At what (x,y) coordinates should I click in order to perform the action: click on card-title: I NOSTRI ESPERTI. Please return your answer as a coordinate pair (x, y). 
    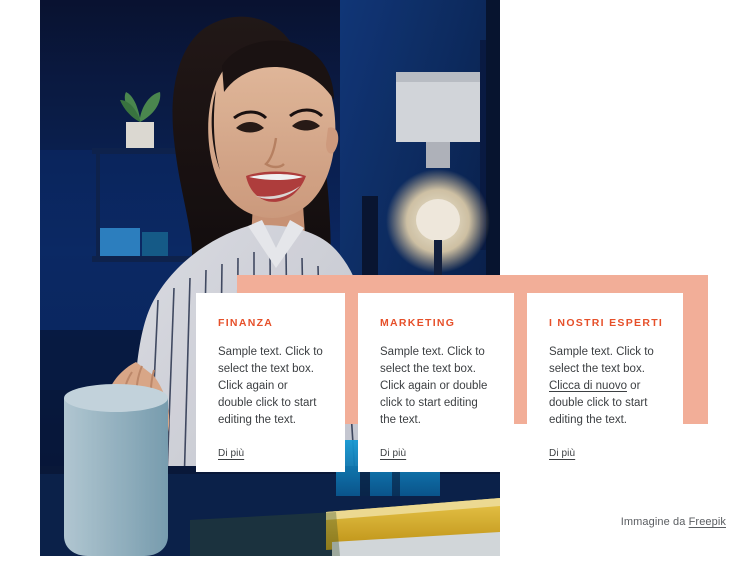
    Looking at the image, I should click on (606, 323).